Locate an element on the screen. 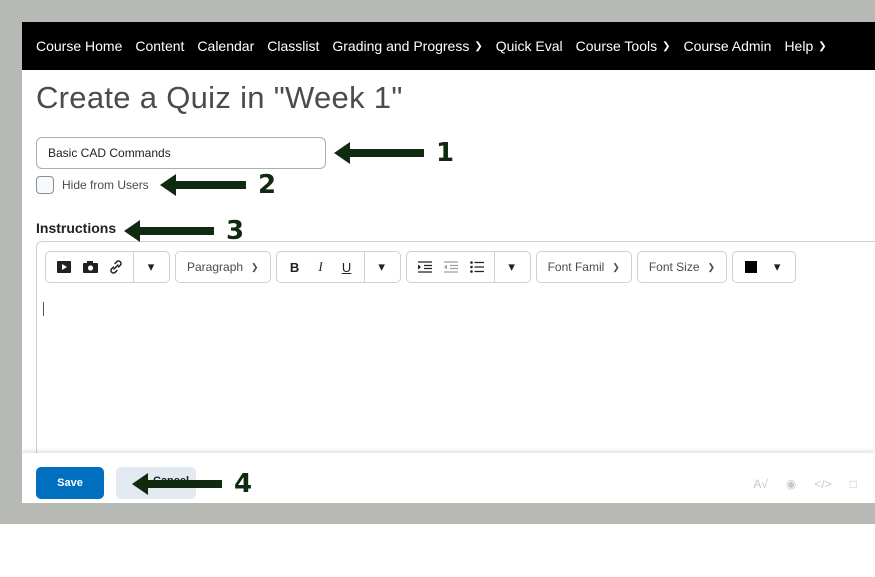 The image size is (875, 577). annotation-number: 2 is located at coordinates (267, 185).